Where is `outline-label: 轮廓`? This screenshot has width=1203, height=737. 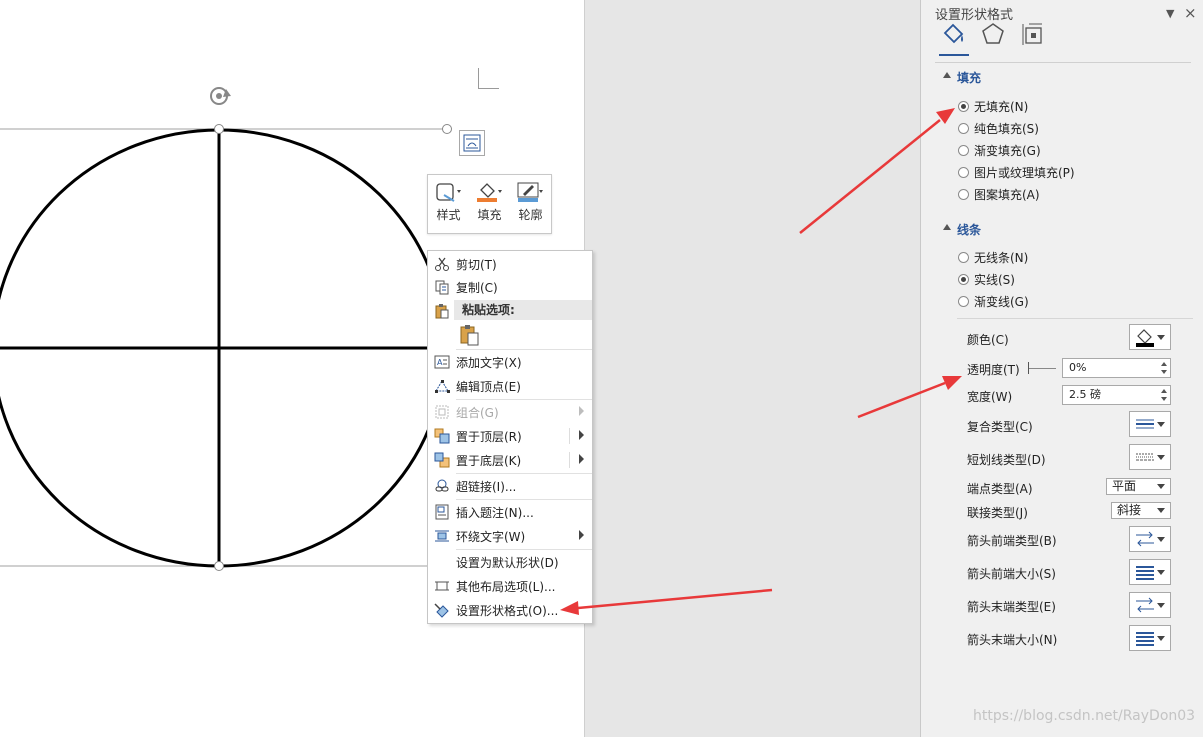 outline-label: 轮廓 is located at coordinates (530, 215).